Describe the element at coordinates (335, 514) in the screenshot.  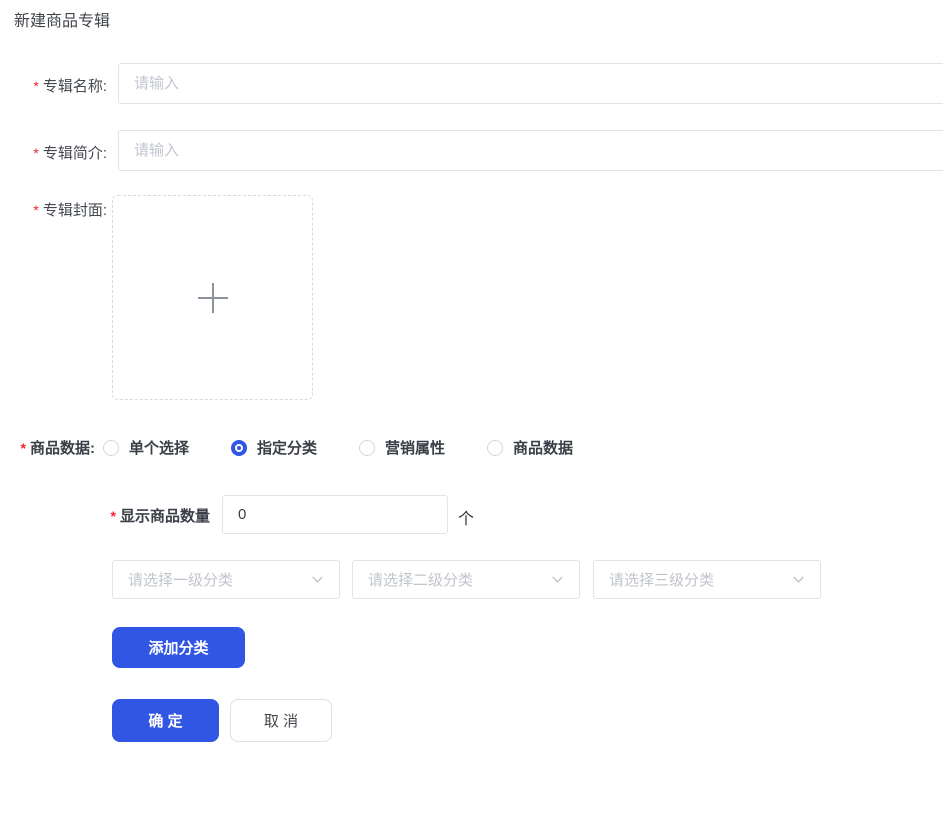
I see `display-count-input` at that location.